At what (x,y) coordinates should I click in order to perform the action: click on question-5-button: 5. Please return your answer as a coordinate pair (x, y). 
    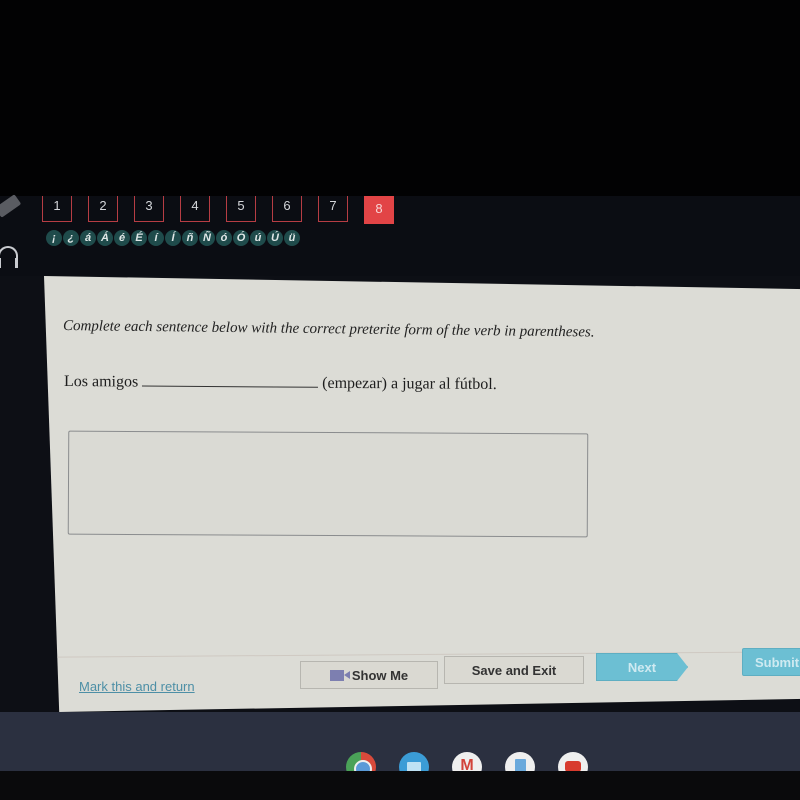
    Looking at the image, I should click on (241, 209).